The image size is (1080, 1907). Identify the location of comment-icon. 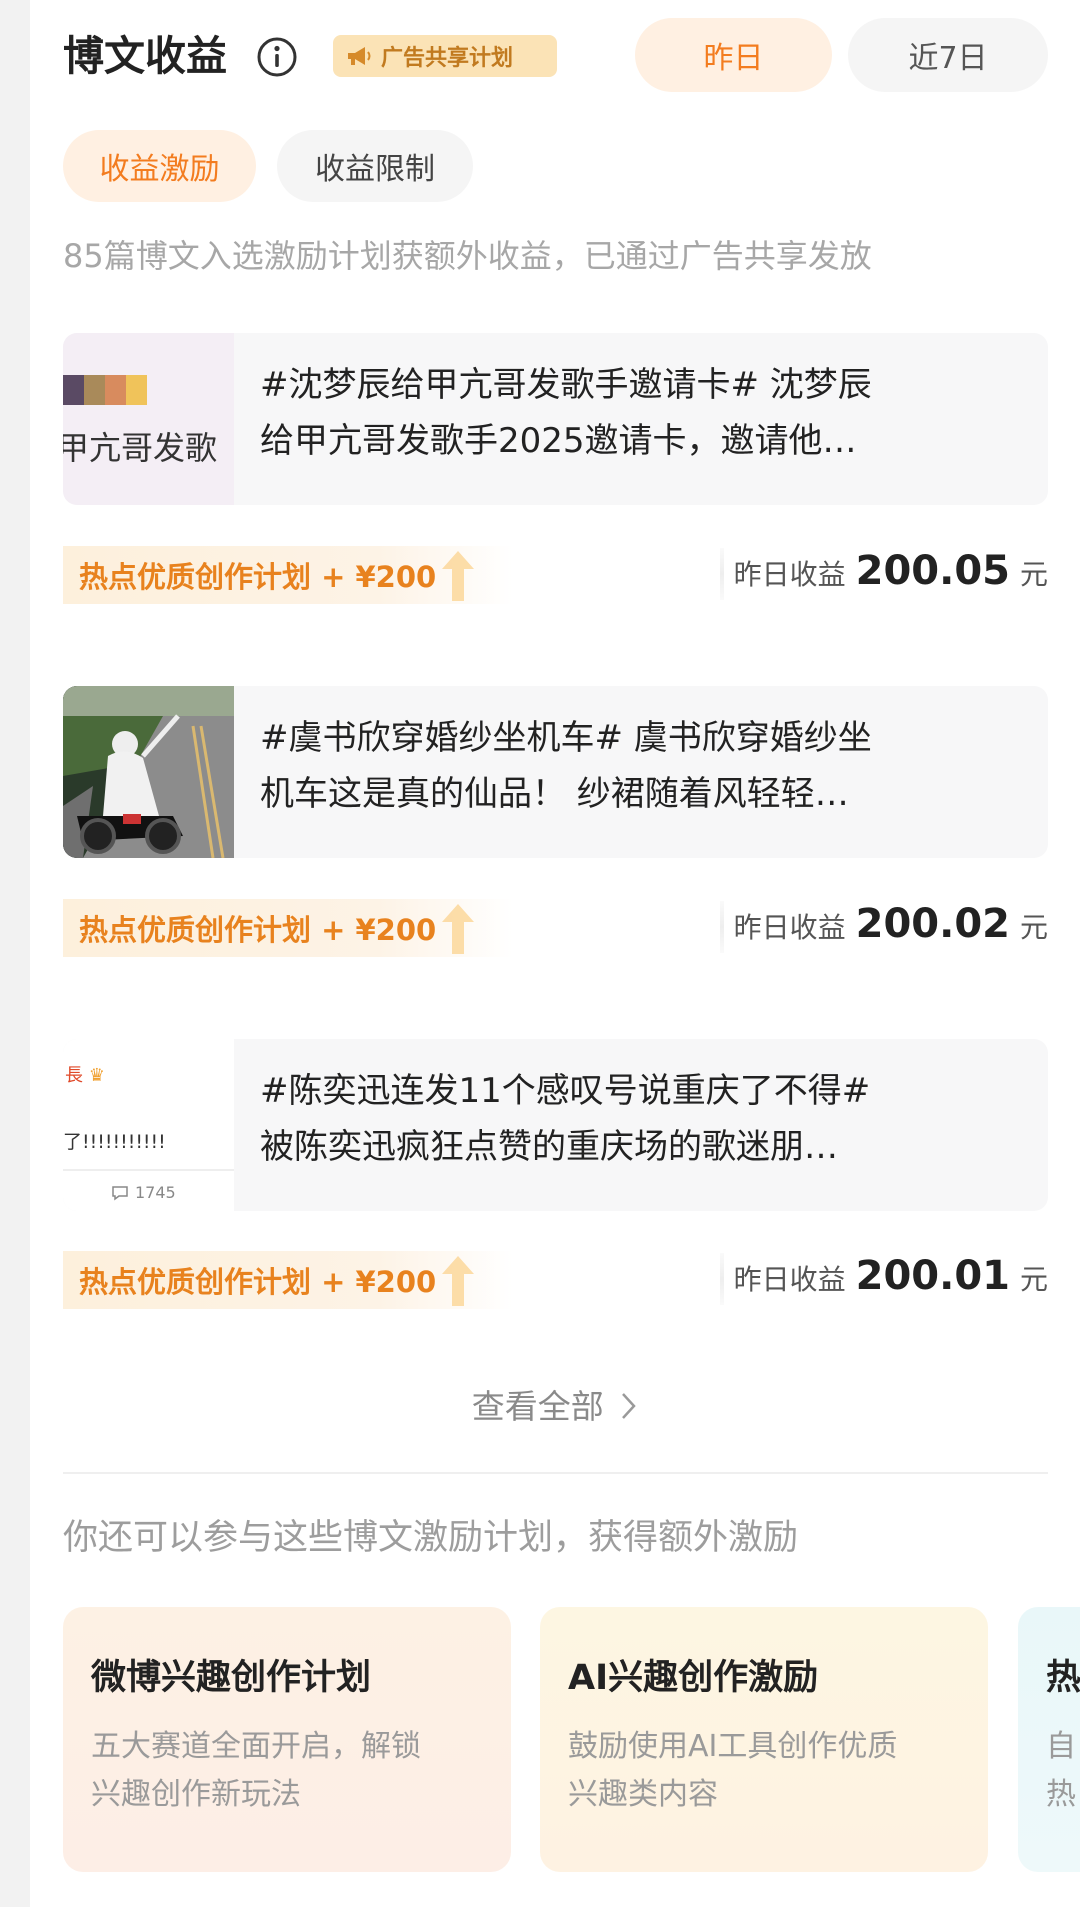
(120, 1192).